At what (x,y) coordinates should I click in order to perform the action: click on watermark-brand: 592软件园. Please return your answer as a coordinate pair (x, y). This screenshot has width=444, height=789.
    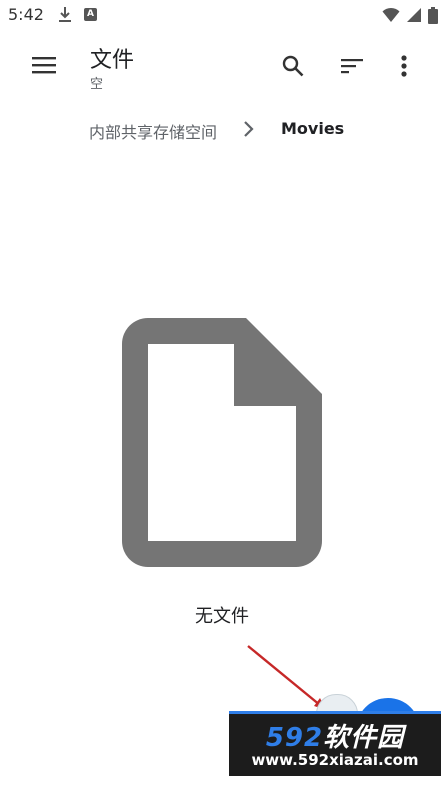
    Looking at the image, I should click on (335, 735).